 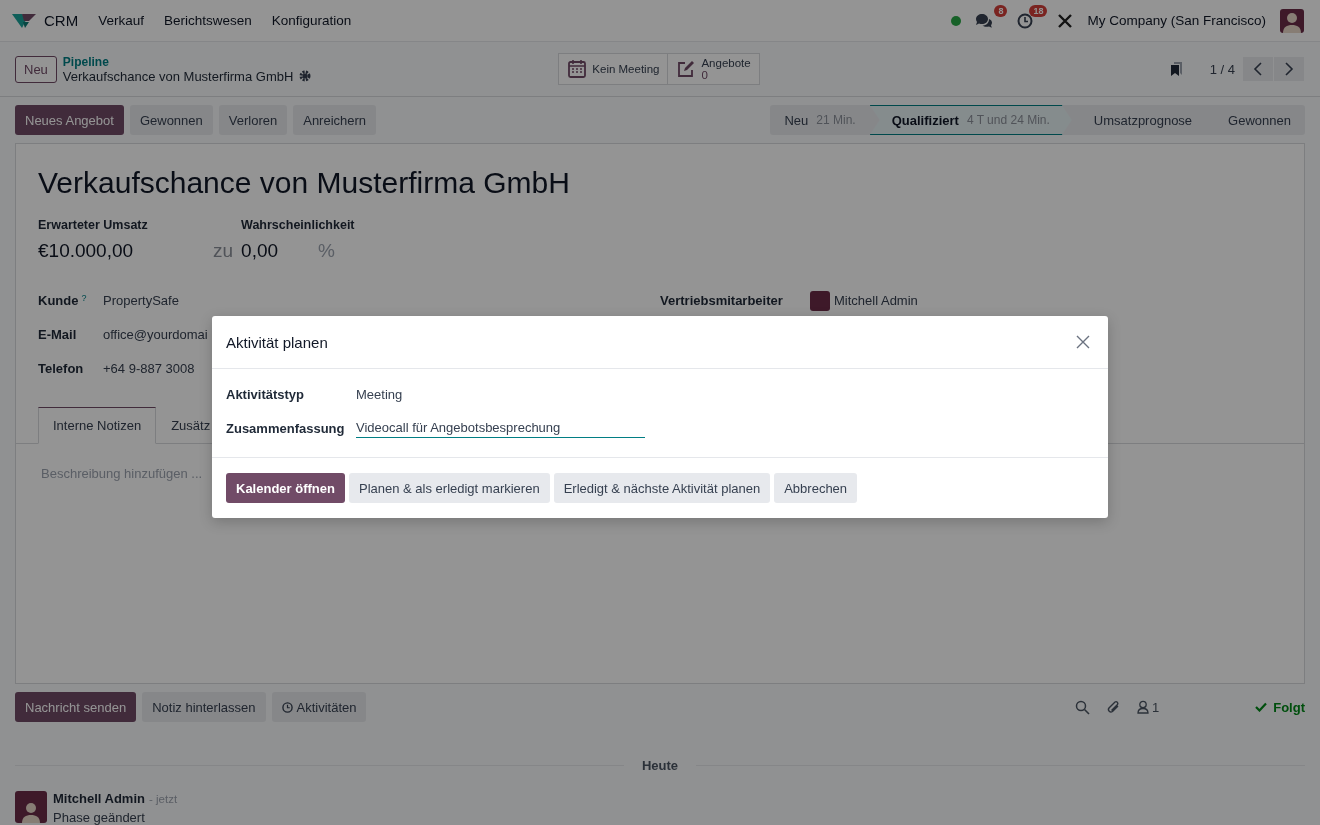 What do you see at coordinates (956, 20) in the screenshot?
I see `status-dot-icon` at bounding box center [956, 20].